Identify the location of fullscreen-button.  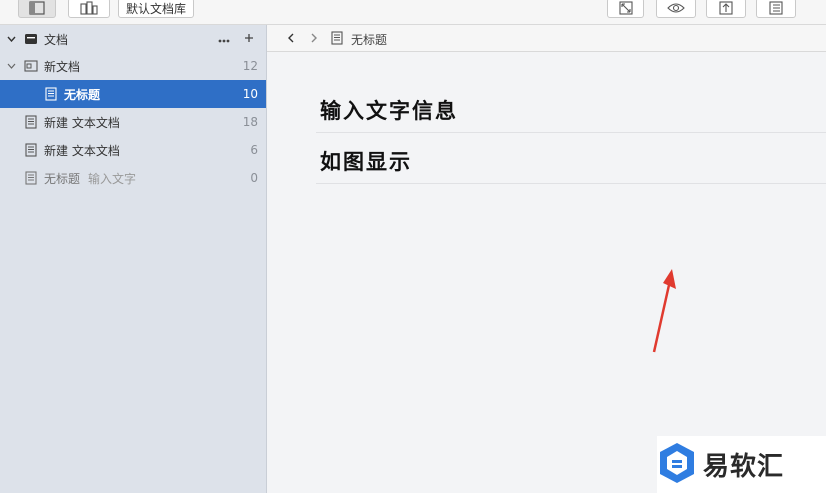
(625, 9).